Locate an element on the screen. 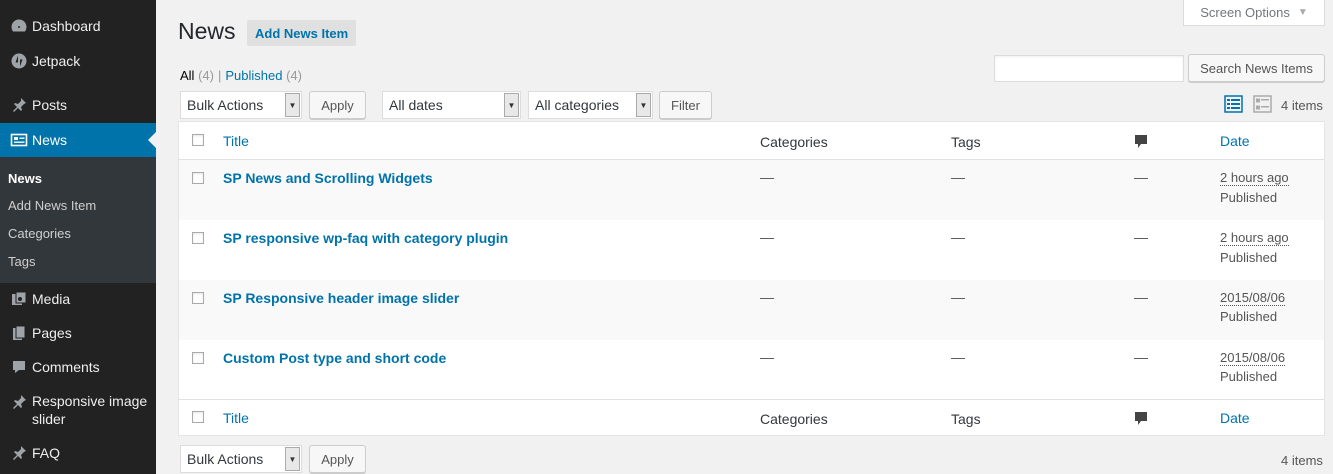 Image resolution: width=1333 pixels, height=474 pixels. submenu-item-categories: Categories is located at coordinates (39, 233).